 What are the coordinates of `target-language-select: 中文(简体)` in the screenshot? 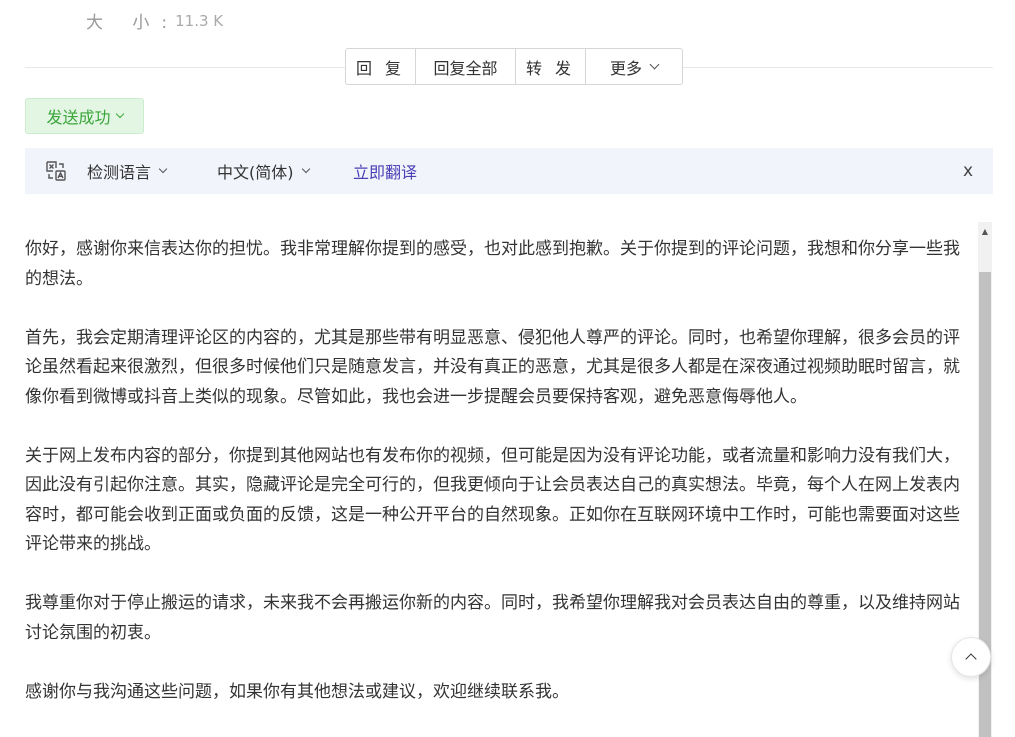 It's located at (263, 171).